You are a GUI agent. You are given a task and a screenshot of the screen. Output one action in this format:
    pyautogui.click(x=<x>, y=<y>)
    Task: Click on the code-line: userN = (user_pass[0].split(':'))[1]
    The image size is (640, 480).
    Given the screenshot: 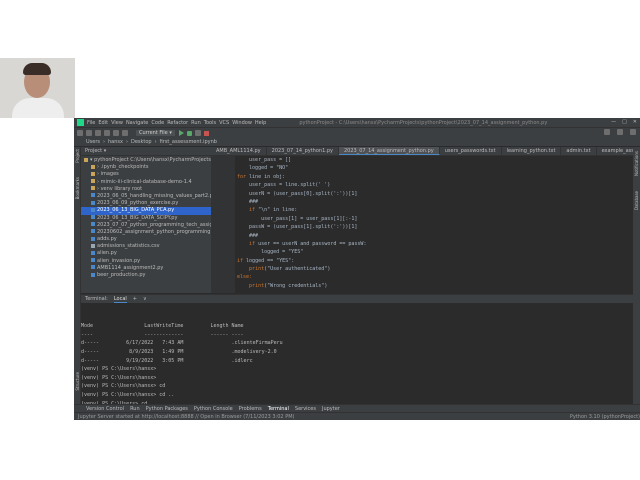 What is the action you would take?
    pyautogui.click(x=435, y=194)
    